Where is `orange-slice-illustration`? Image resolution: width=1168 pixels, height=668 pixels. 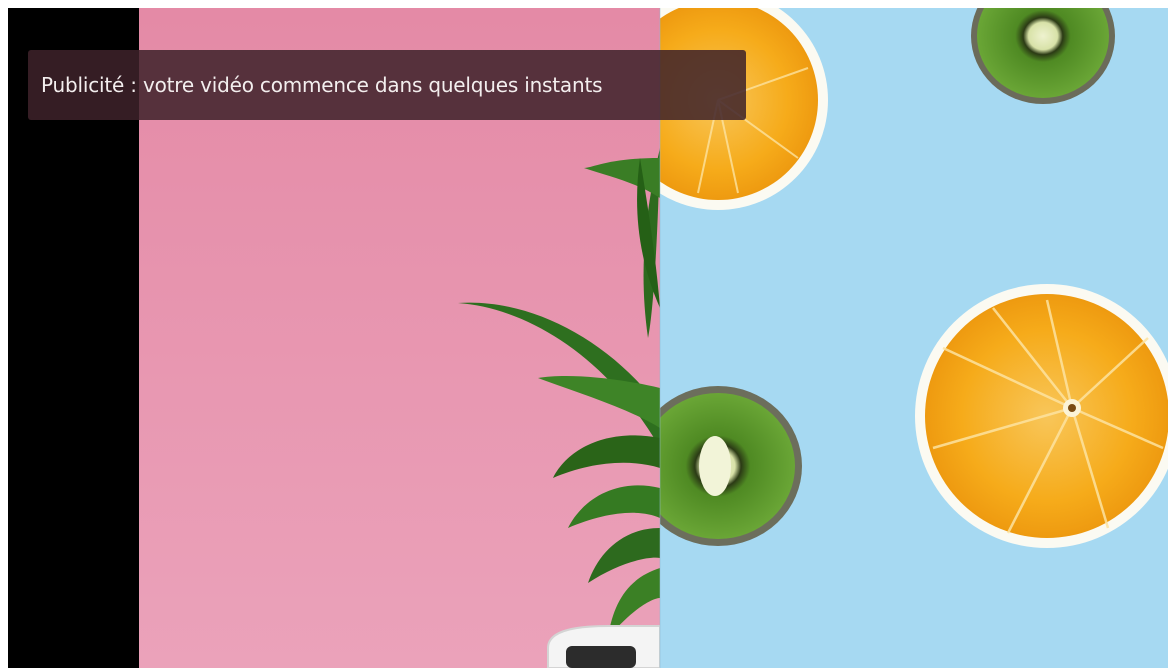
orange-slice-illustration is located at coordinates (1041, 416).